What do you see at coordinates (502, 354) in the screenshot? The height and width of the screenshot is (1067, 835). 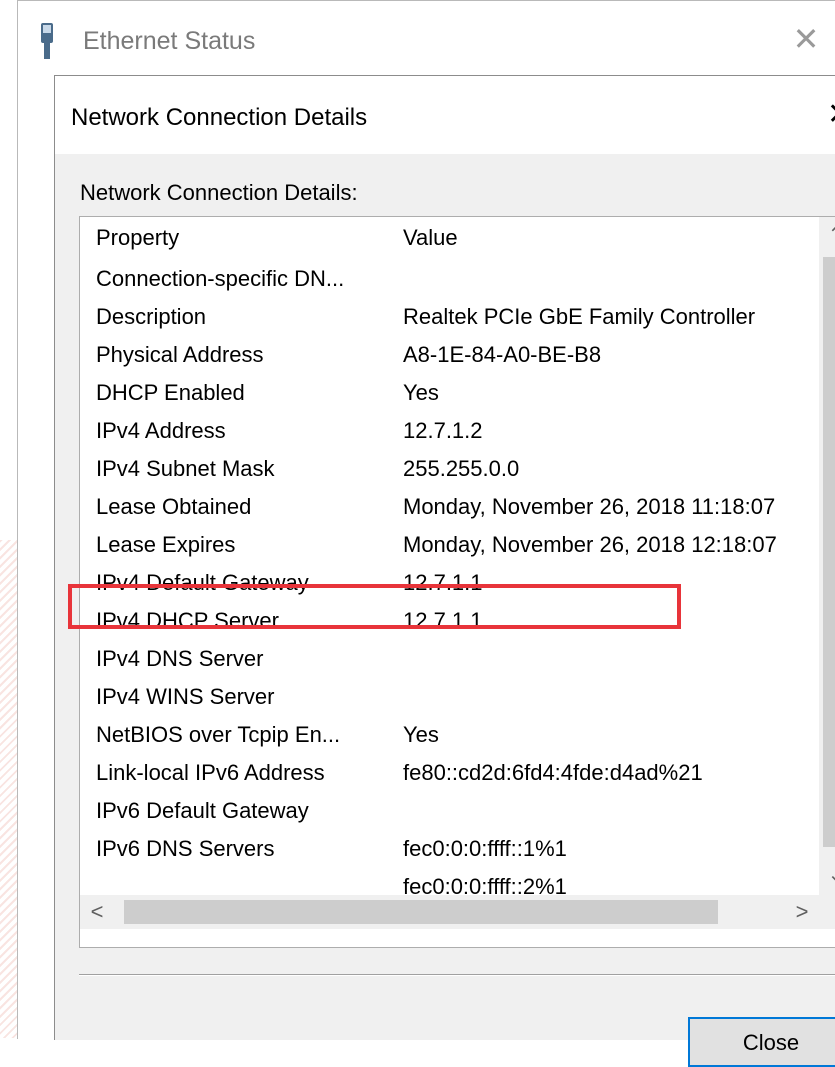 I see `value-cell: A8-1E-84-A0-BE-B8` at bounding box center [502, 354].